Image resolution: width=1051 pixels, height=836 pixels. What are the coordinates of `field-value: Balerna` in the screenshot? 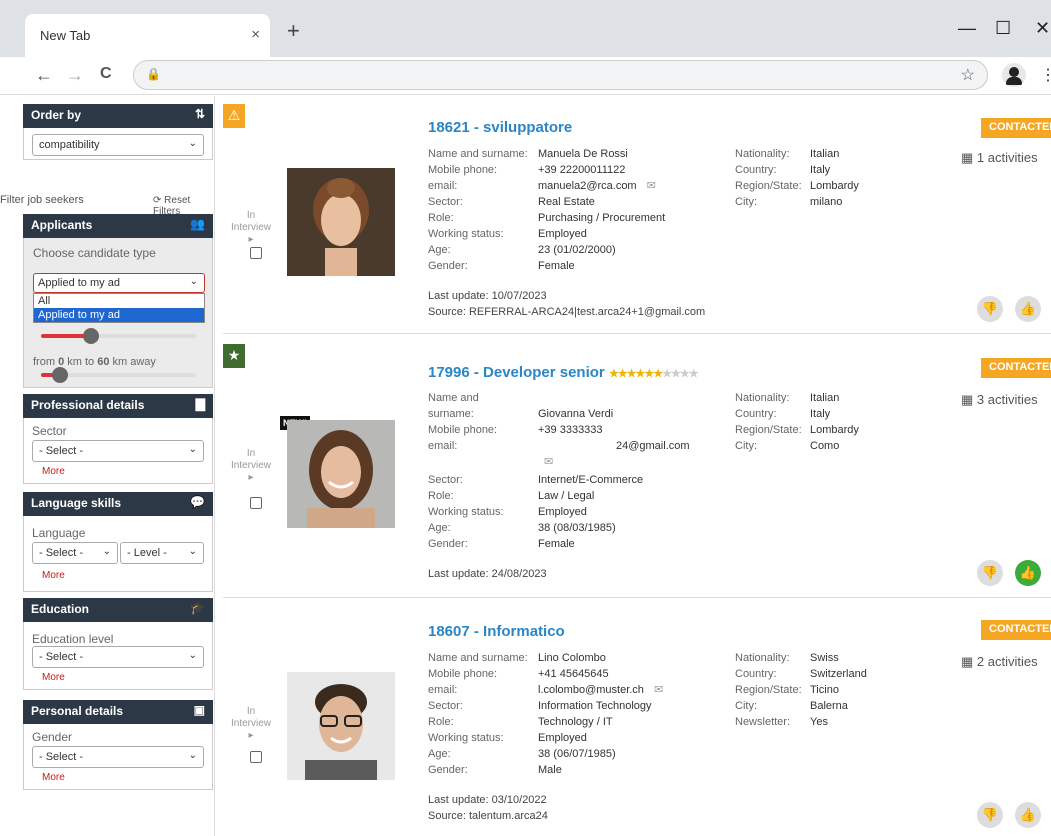 It's located at (829, 706).